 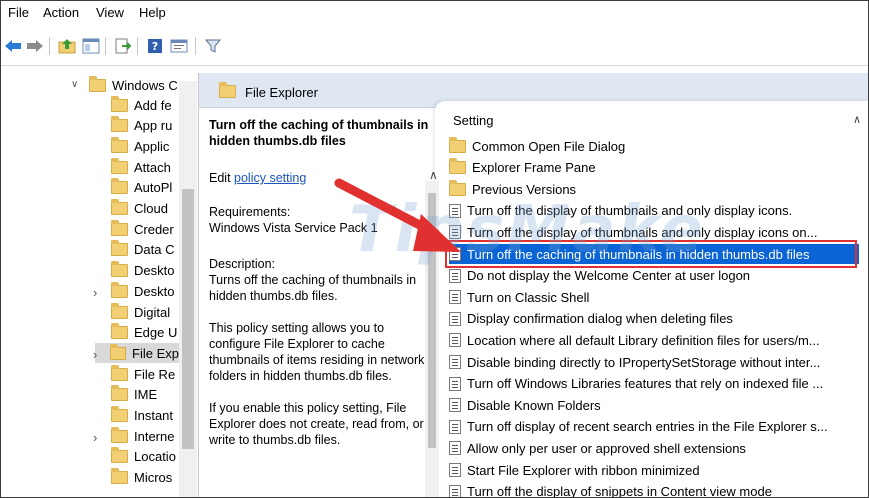 What do you see at coordinates (61, 12) in the screenshot?
I see `menu-action: Action` at bounding box center [61, 12].